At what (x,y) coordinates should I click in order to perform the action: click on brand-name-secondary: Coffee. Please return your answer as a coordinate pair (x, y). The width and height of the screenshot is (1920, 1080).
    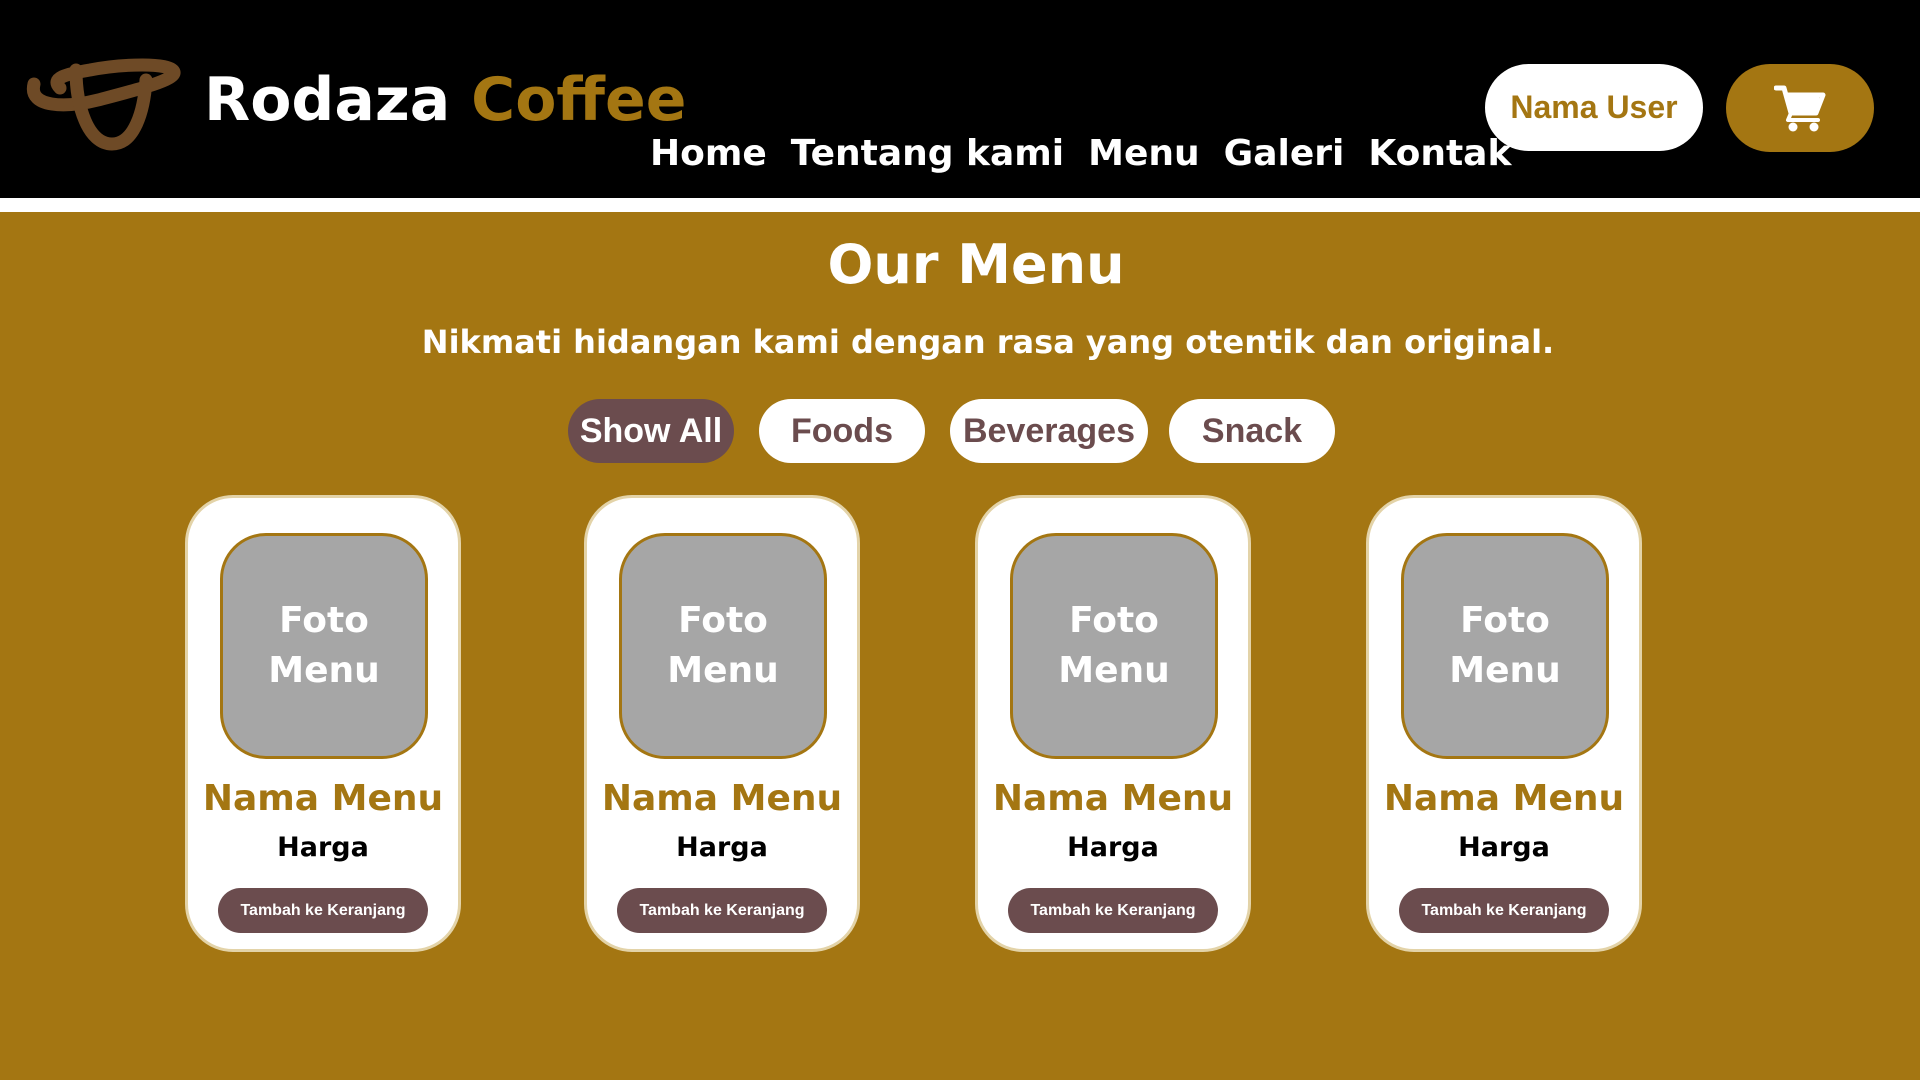
    Looking at the image, I should click on (579, 100).